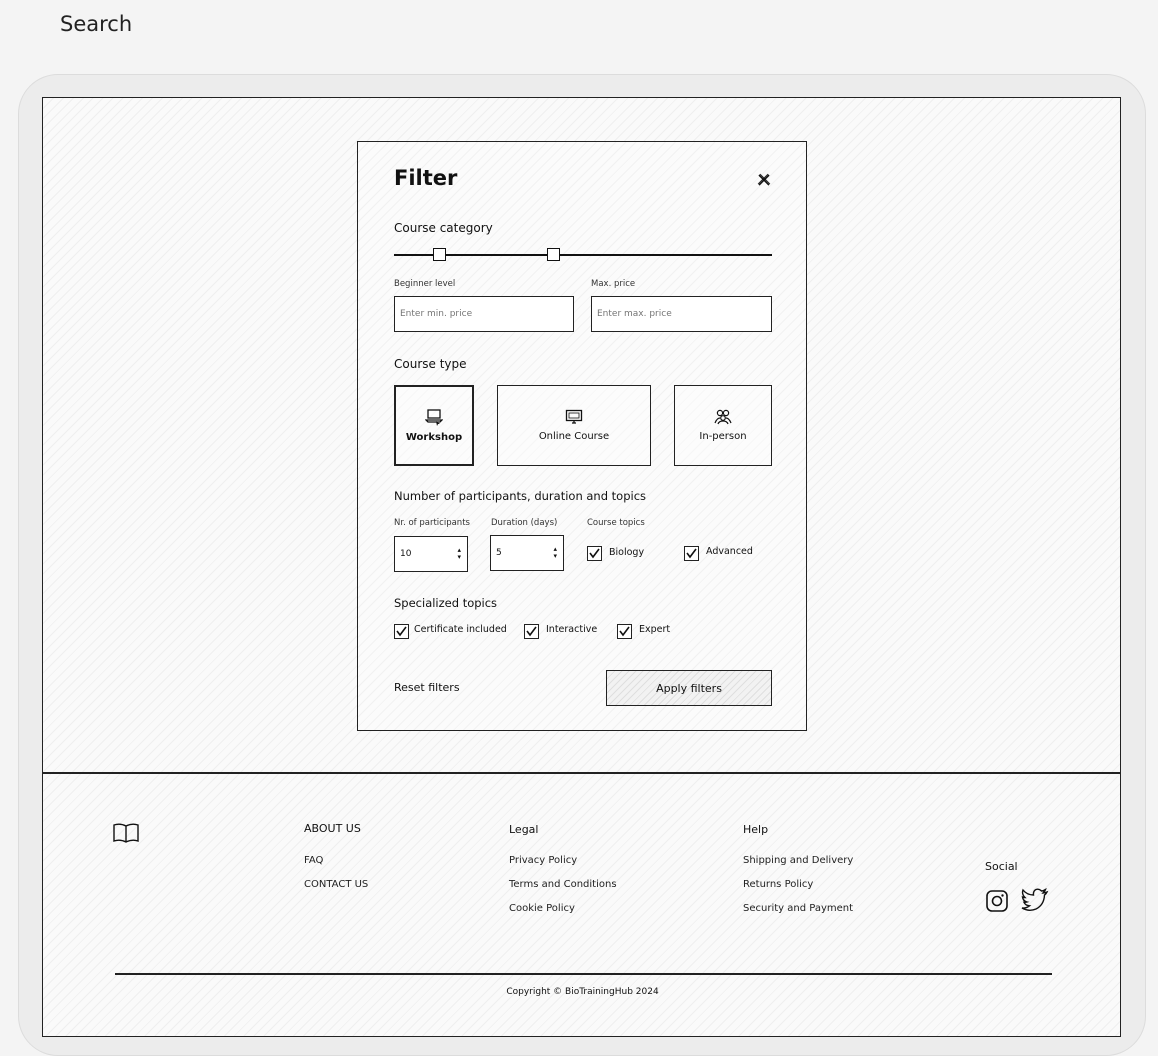  I want to click on course-type-label: Course type, so click(430, 364).